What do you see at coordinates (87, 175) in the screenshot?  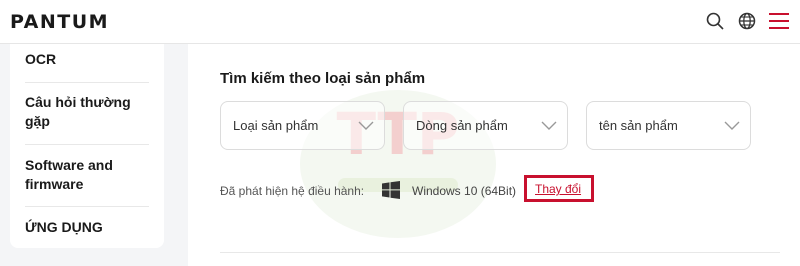 I see `sidebar-item-software-firmware: Software and firmware` at bounding box center [87, 175].